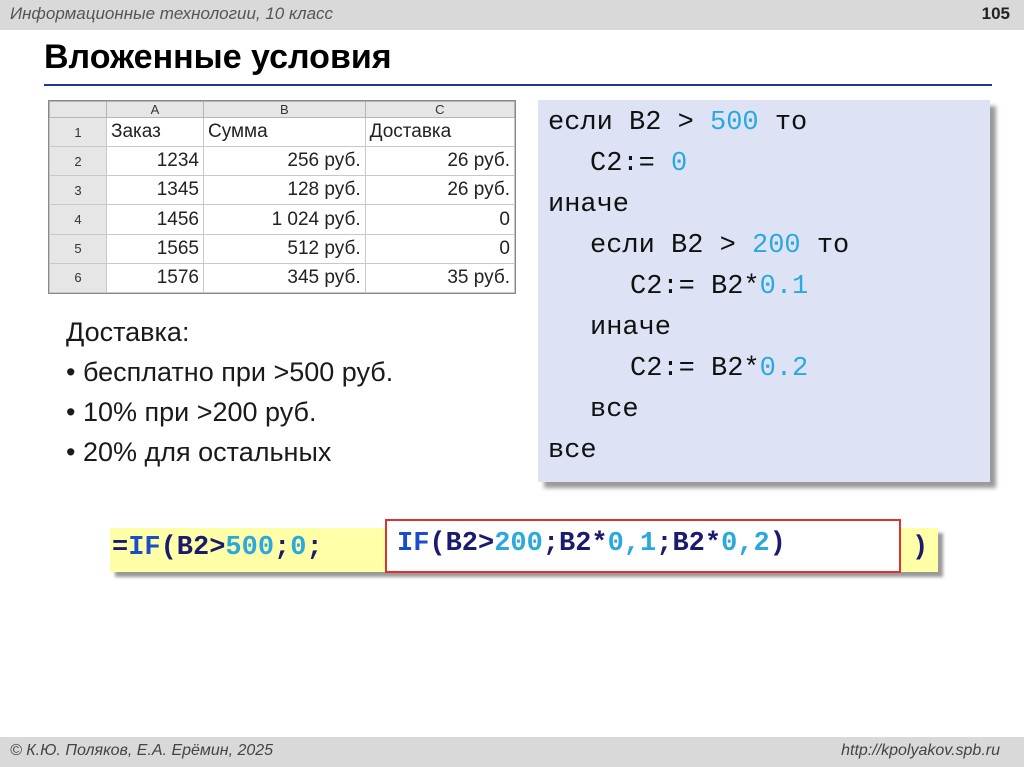  I want to click on course-title: Информационные технологии, 10 класс, so click(172, 13).